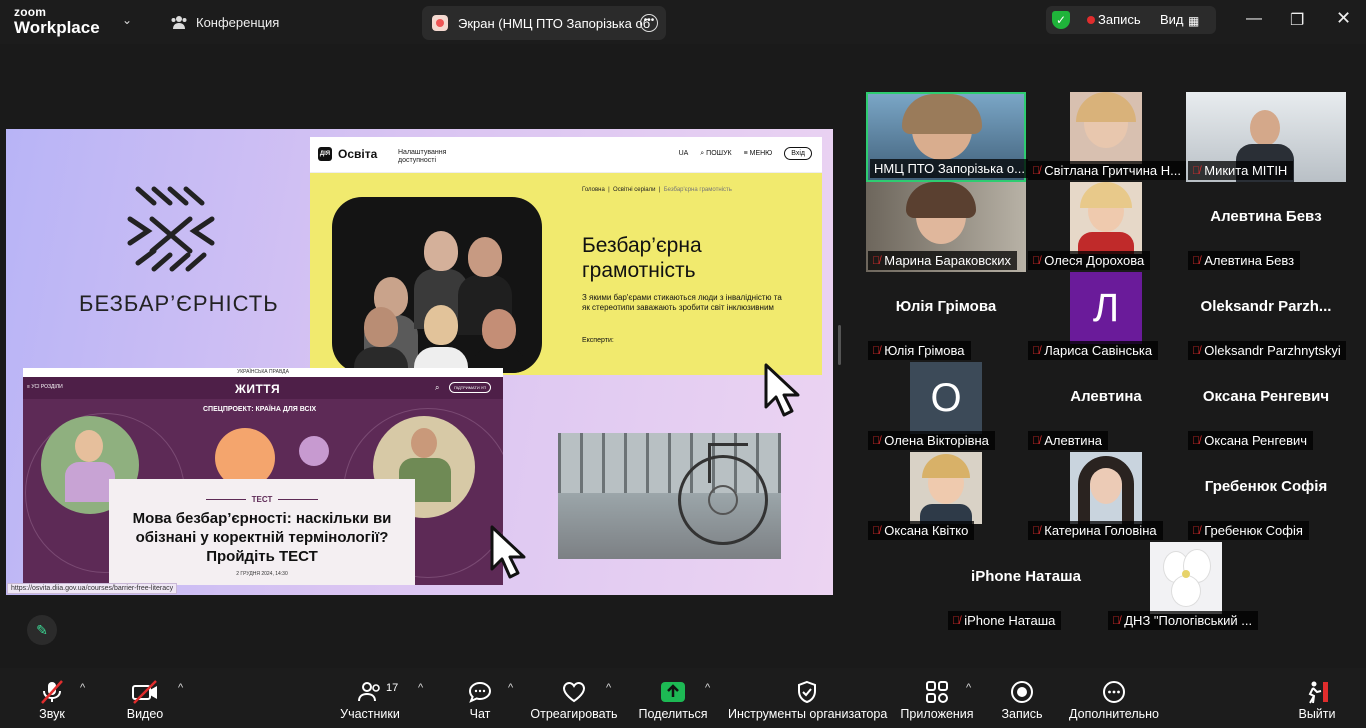 This screenshot has width=1366, height=728. What do you see at coordinates (420, 688) in the screenshot?
I see `participants-options-chevron: ^` at bounding box center [420, 688].